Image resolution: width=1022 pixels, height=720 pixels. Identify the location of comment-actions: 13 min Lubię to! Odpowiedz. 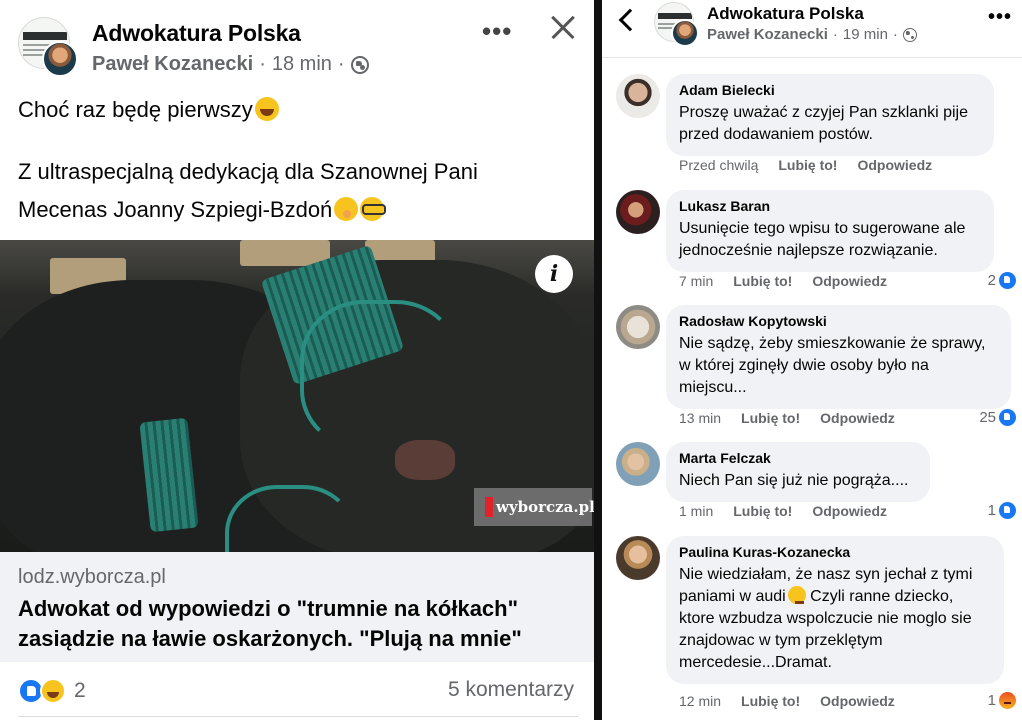
(787, 418).